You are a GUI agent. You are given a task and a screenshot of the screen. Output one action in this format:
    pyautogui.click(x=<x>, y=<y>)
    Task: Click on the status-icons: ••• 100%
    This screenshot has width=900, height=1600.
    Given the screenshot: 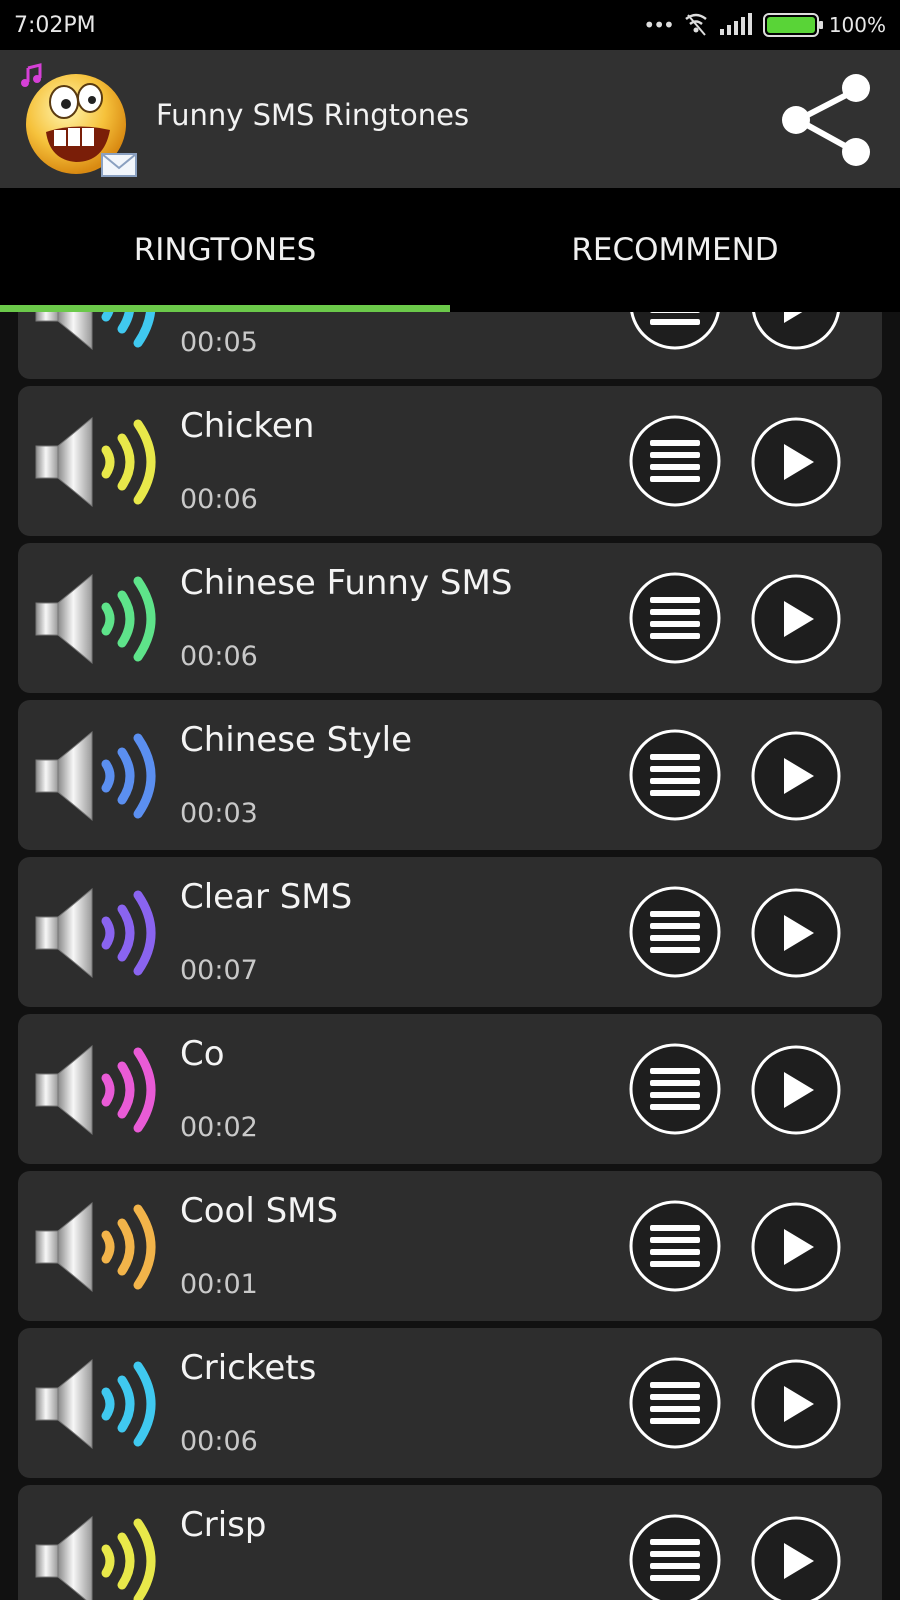 What is the action you would take?
    pyautogui.click(x=764, y=25)
    